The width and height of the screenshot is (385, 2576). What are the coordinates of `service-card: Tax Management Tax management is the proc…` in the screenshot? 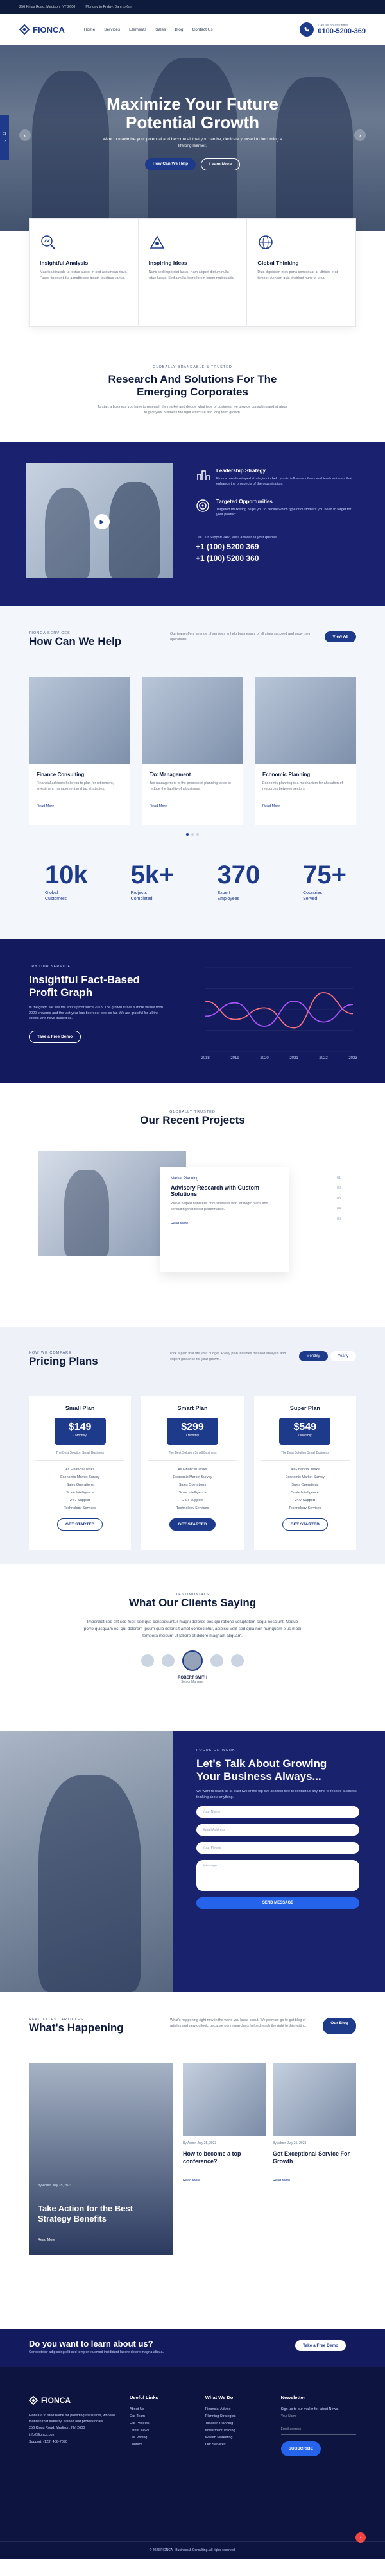 It's located at (193, 751).